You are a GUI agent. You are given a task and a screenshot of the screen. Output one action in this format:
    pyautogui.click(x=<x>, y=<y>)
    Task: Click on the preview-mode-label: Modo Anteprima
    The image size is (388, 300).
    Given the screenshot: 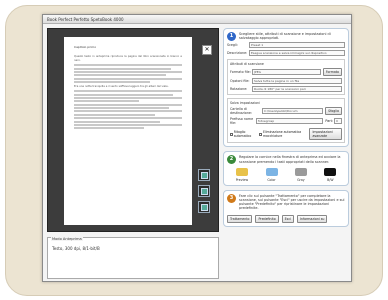 What is the action you would take?
    pyautogui.click(x=67, y=239)
    